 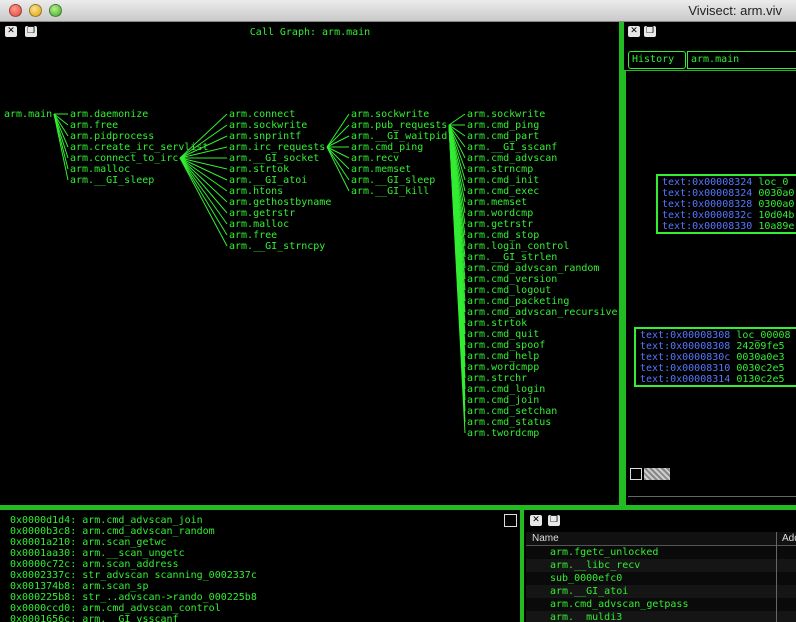 I want to click on callgraph-node: arm.connect_to_irc, so click(x=124, y=158).